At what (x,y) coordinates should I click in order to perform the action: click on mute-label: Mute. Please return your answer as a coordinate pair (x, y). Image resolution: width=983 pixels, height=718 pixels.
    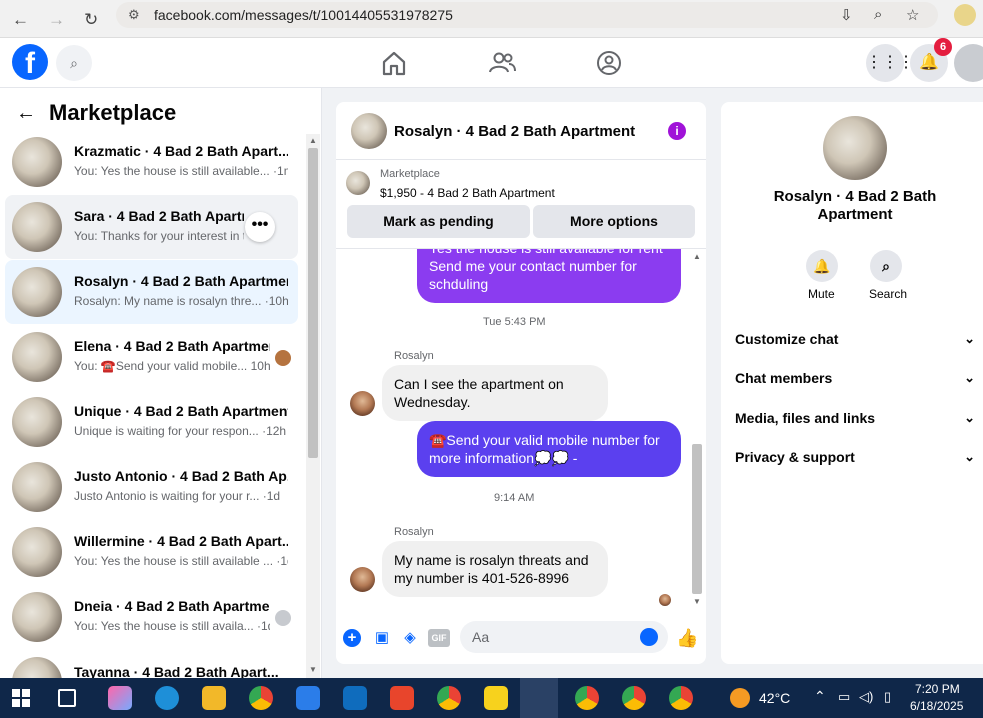
    Looking at the image, I should click on (821, 294).